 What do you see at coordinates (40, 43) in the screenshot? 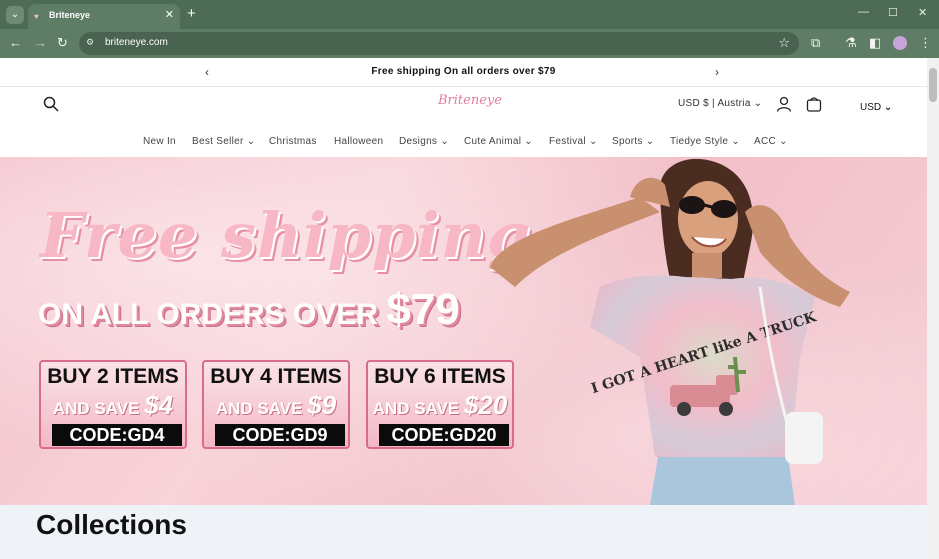
I see `forward-icon: →` at bounding box center [40, 43].